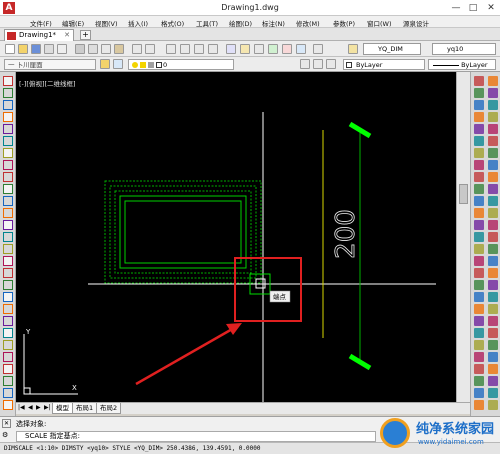 The width and height of the screenshot is (500, 454). What do you see at coordinates (39, 35) in the screenshot?
I see `tab-drawing1: Drawing1* ✕` at bounding box center [39, 35].